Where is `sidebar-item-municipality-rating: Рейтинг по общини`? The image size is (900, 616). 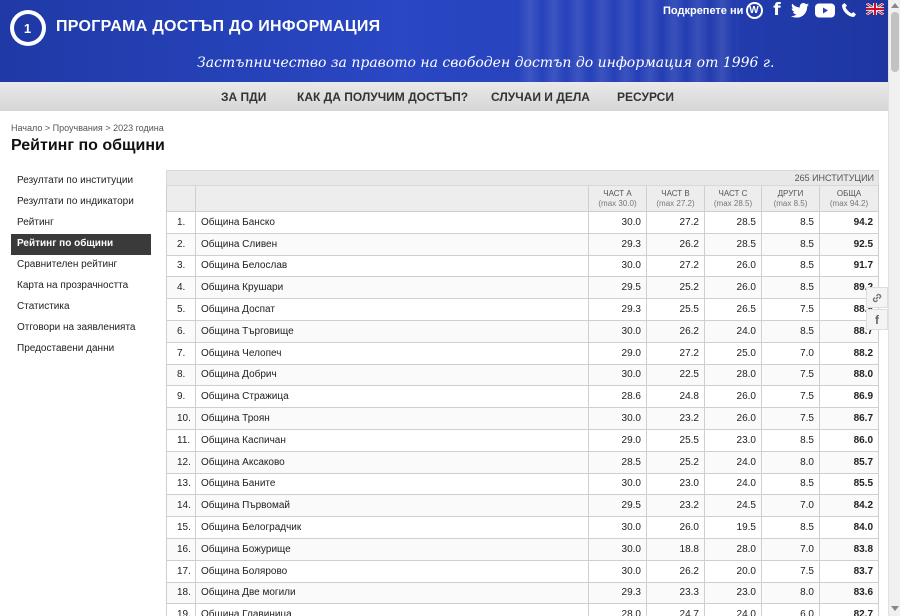
sidebar-item-municipality-rating: Рейтинг по общини is located at coordinates (81, 244).